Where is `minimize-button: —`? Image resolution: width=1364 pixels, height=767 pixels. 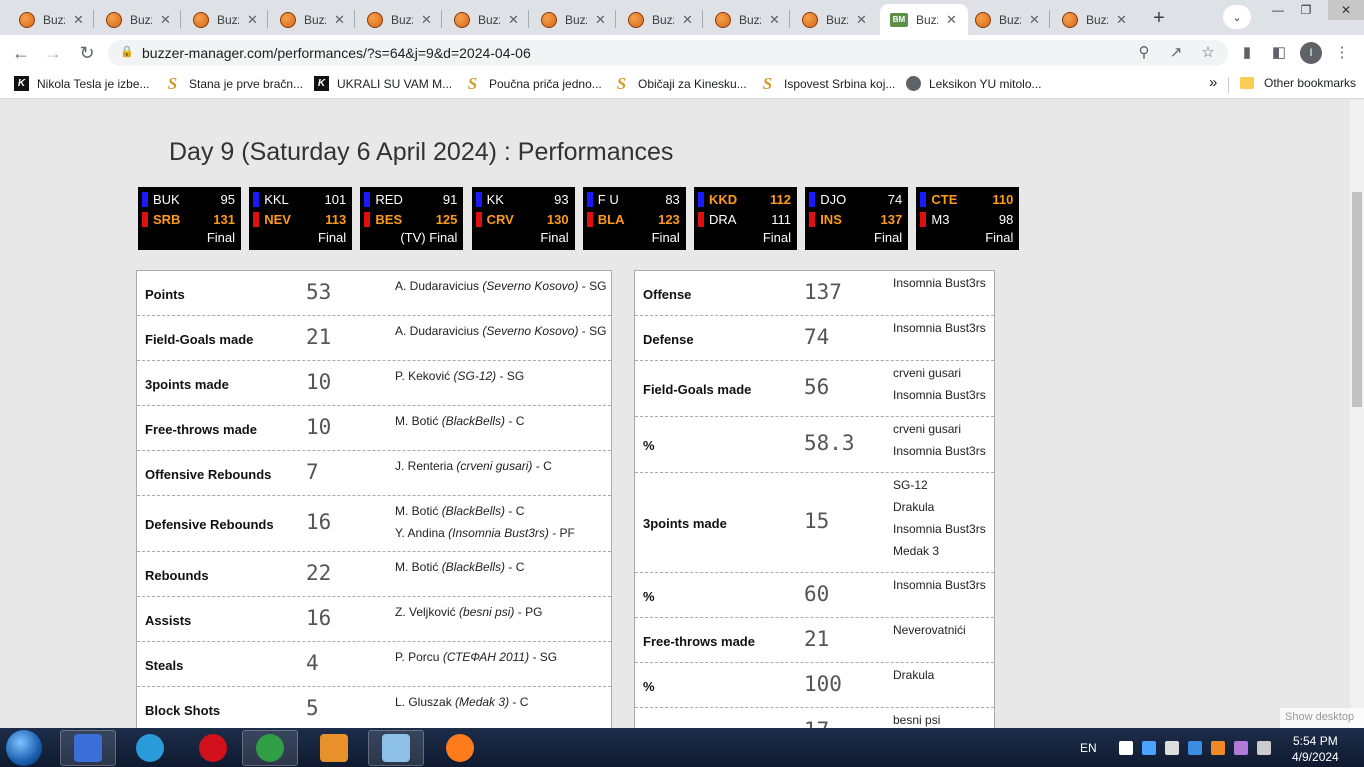
minimize-button: — is located at coordinates (1278, 10).